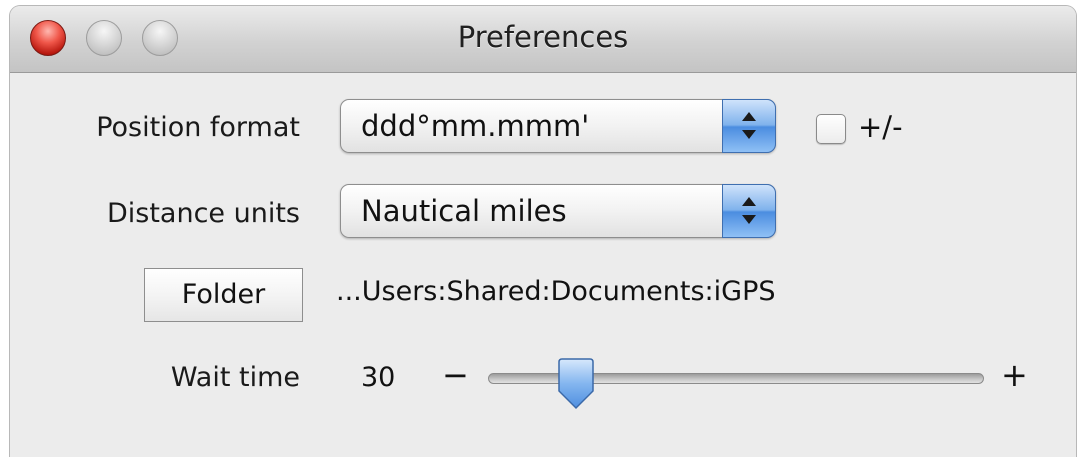  What do you see at coordinates (464, 211) in the screenshot?
I see `distance-units-value: Nautical miles` at bounding box center [464, 211].